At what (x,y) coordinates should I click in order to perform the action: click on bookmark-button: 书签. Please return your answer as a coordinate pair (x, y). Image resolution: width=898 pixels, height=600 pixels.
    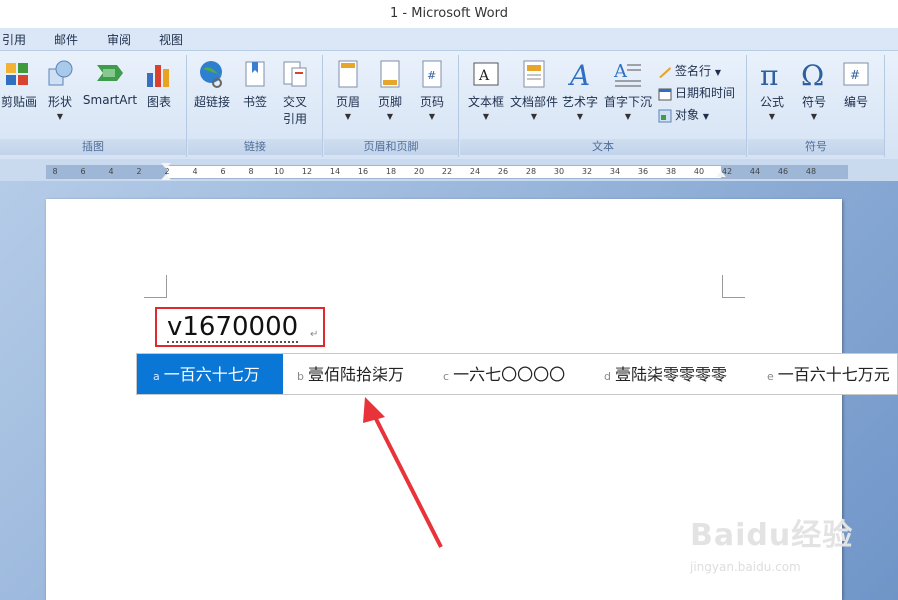
    Looking at the image, I should click on (255, 84).